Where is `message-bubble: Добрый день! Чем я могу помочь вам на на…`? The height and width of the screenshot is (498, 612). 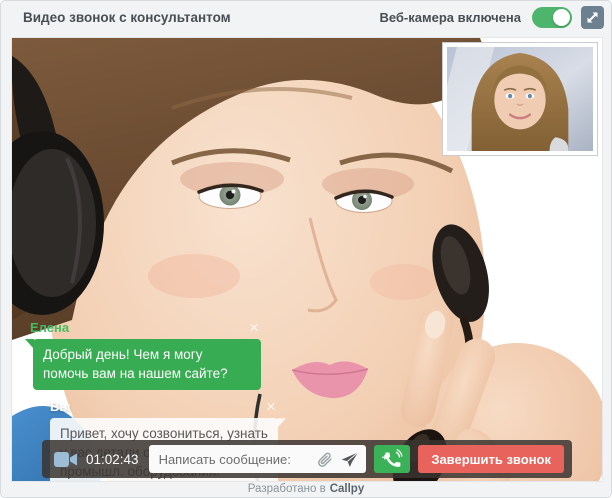 message-bubble: Добрый день! Чем я могу помочь вам на на… is located at coordinates (143, 365).